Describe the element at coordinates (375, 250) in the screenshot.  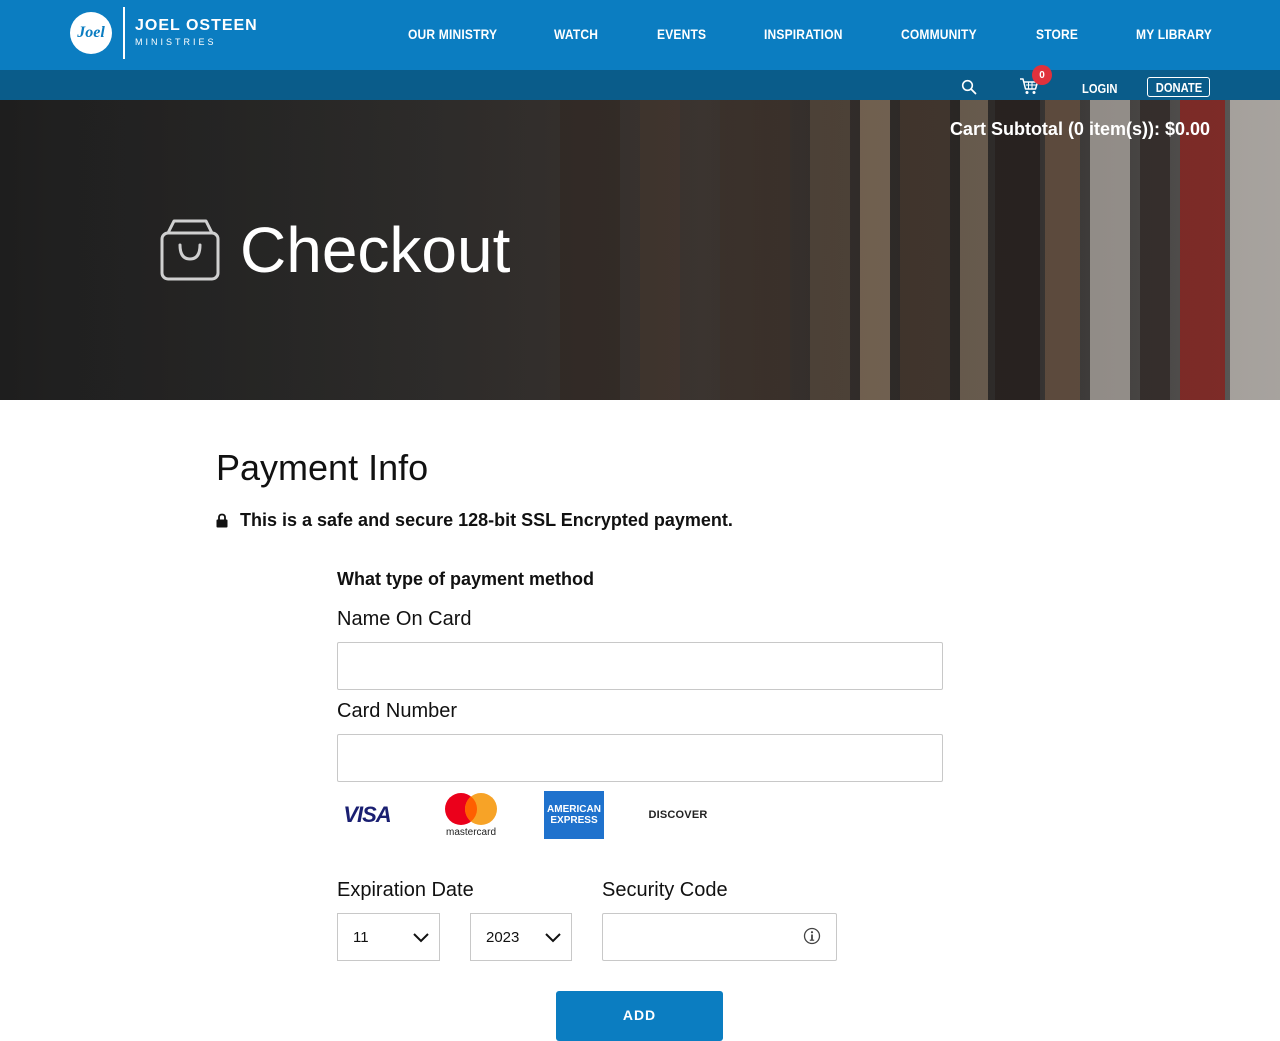
I see `page-title: Checkout` at that location.